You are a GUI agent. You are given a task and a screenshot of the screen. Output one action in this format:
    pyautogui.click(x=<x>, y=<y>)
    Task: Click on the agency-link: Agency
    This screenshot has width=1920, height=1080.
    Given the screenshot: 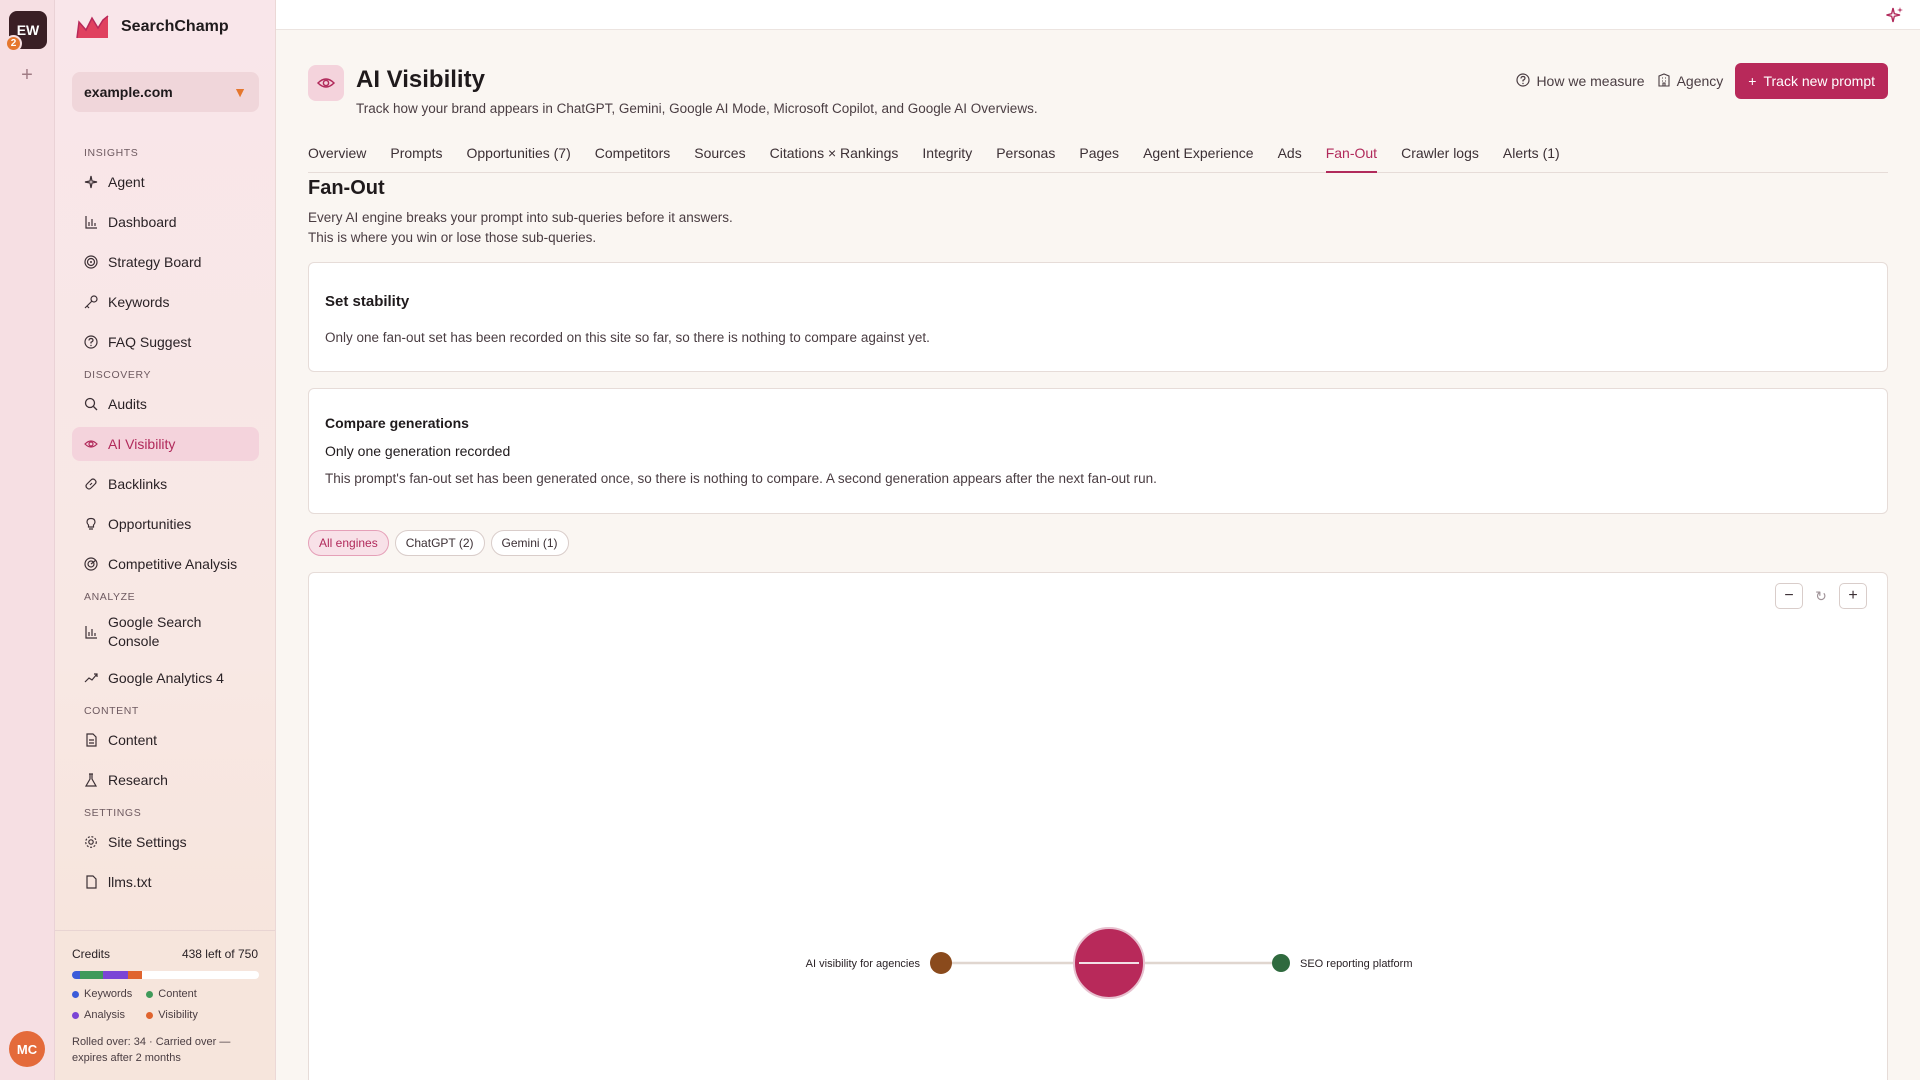 What is the action you would take?
    pyautogui.click(x=1690, y=81)
    